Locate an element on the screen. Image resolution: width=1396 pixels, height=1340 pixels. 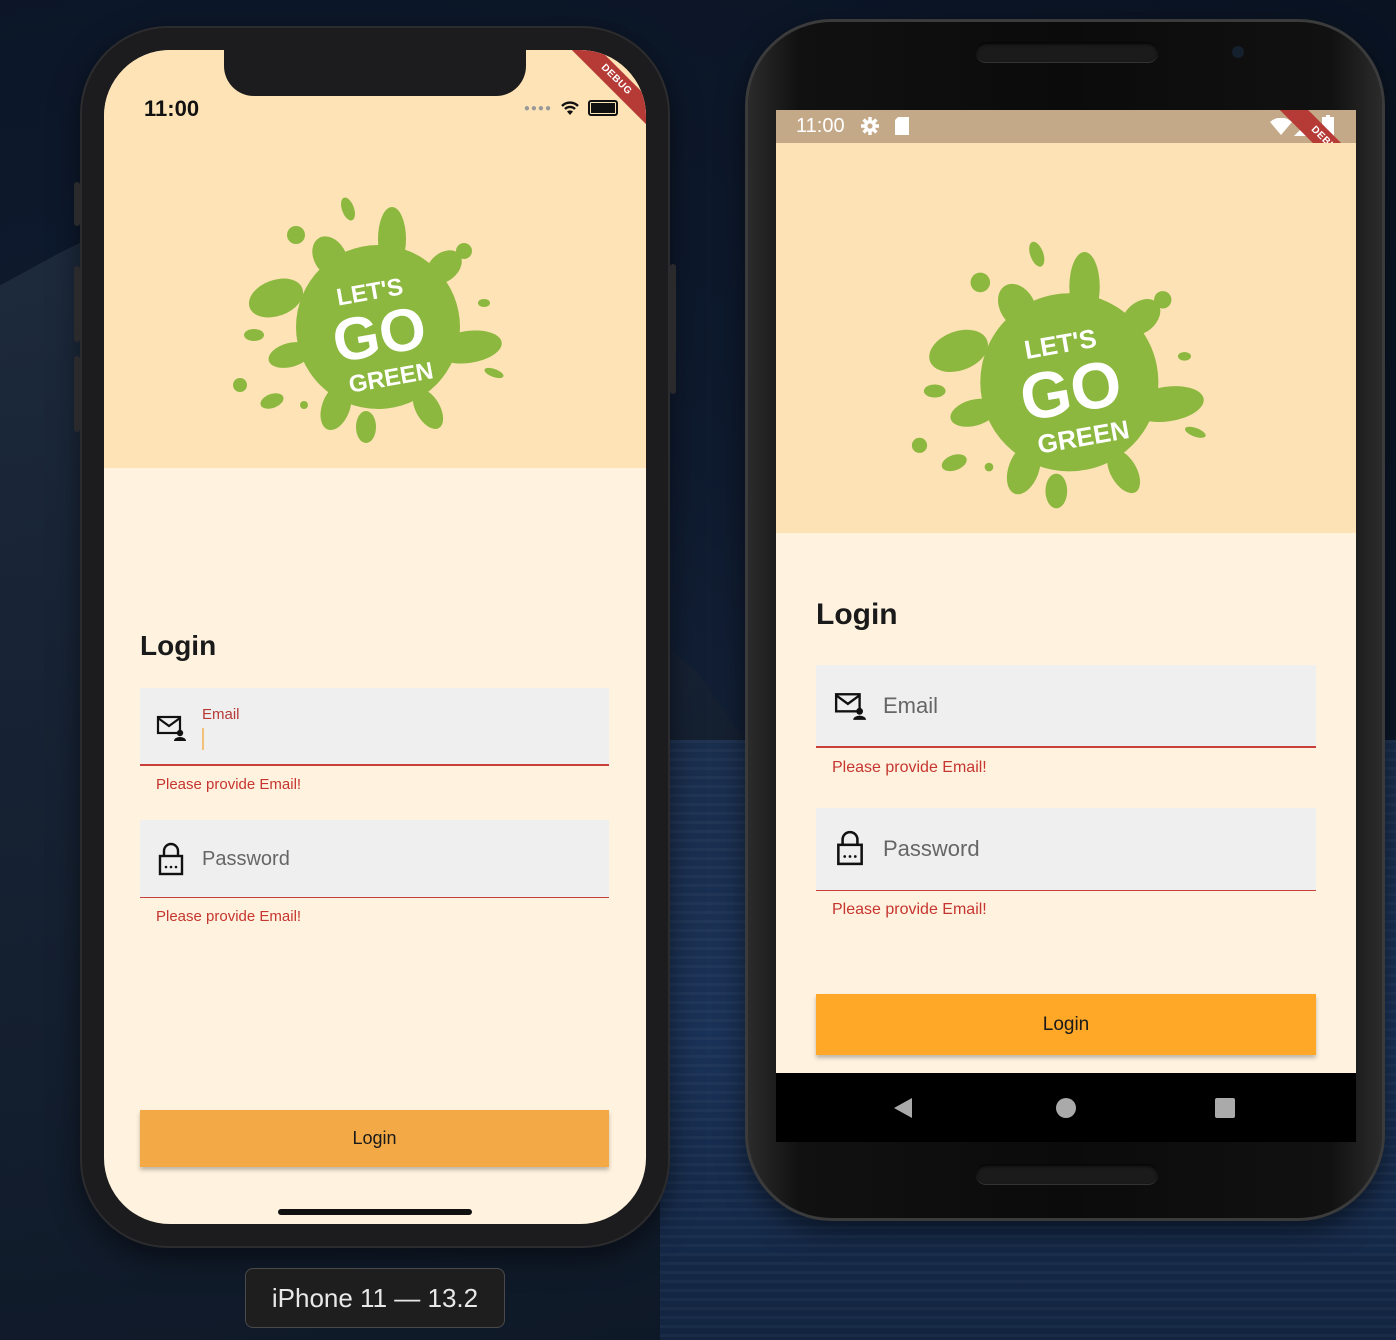
volume-up-button is located at coordinates (77, 304).